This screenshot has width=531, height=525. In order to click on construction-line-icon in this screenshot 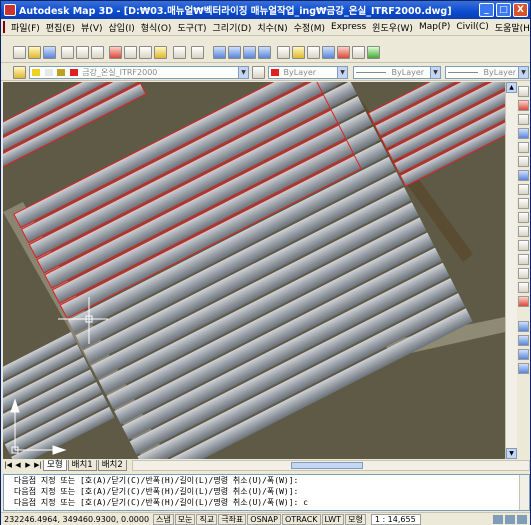, I will do `click(523, 105)`.